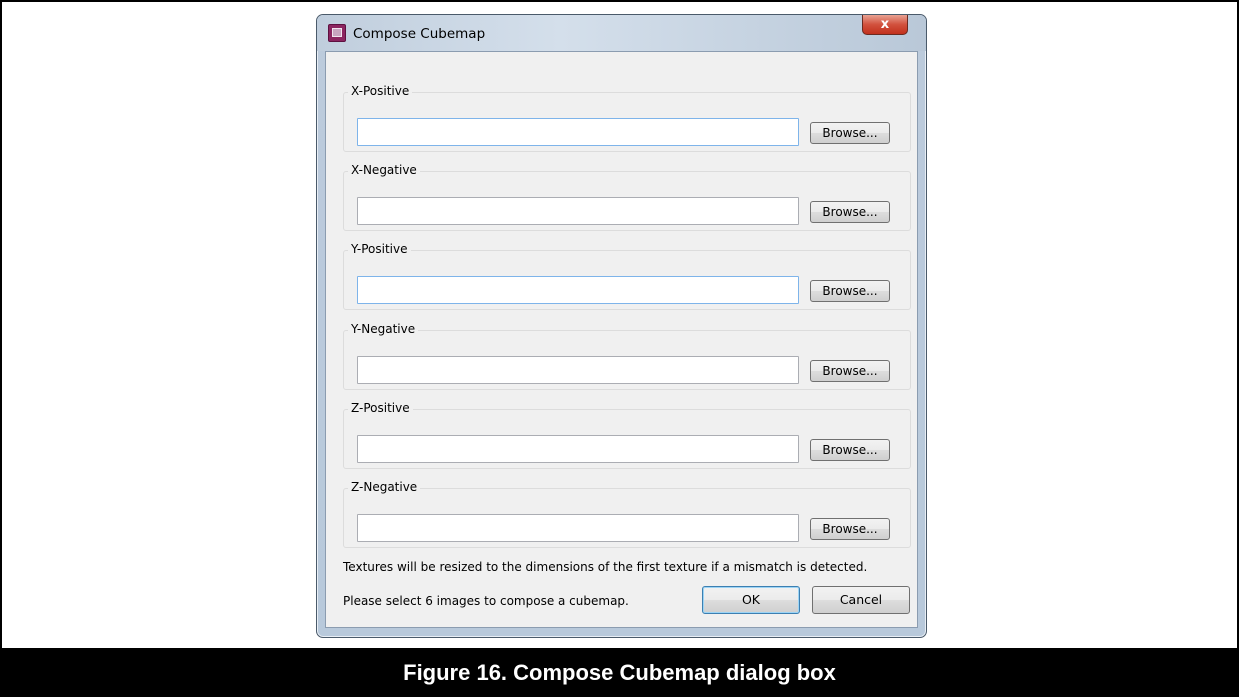 The image size is (1239, 697). I want to click on group-label: Y-Positive, so click(379, 249).